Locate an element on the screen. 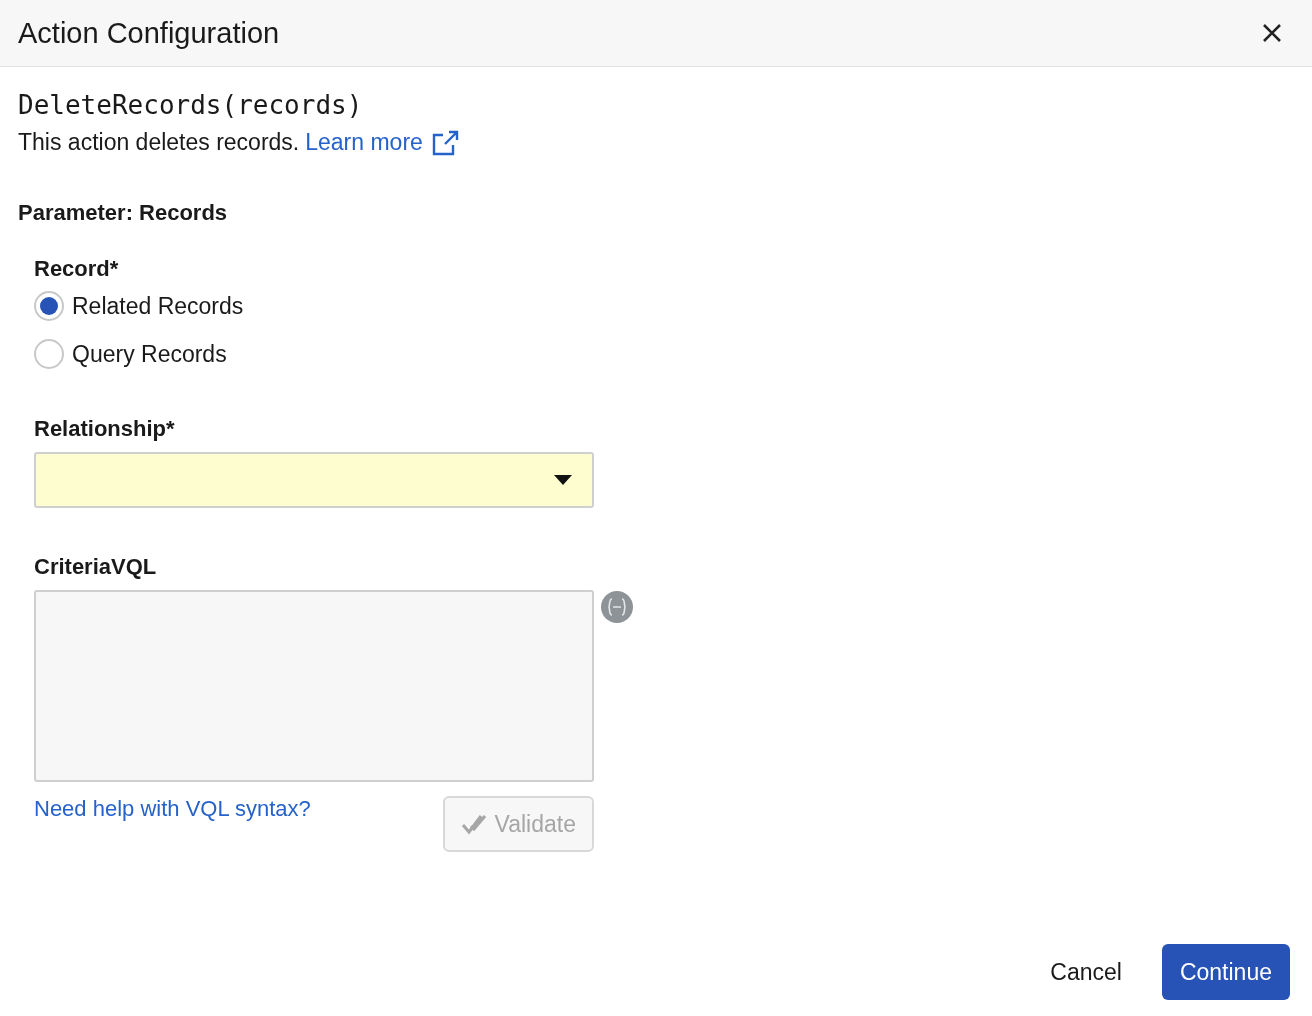  dialog-title: Action Configuration is located at coordinates (149, 33).